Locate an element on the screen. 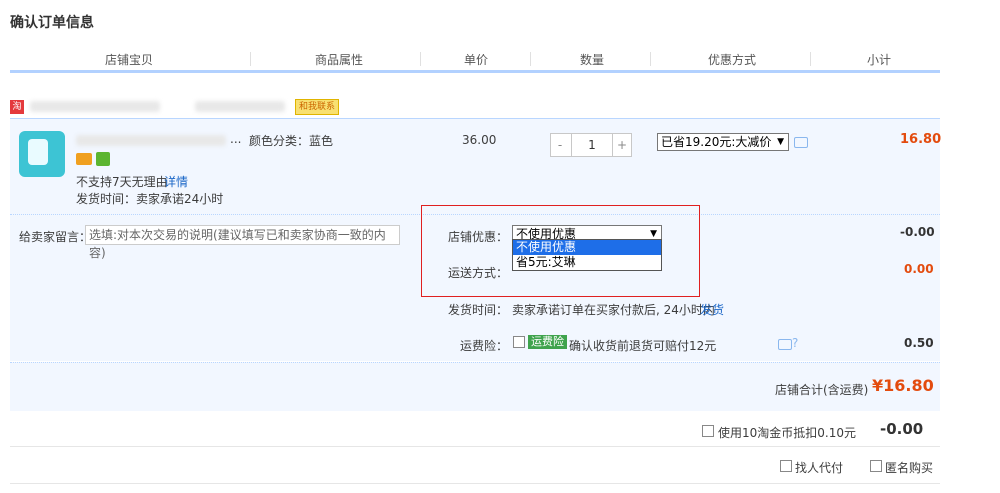 Image resolution: width=1000 pixels, height=493 pixels. blurred-seller-name is located at coordinates (240, 106).